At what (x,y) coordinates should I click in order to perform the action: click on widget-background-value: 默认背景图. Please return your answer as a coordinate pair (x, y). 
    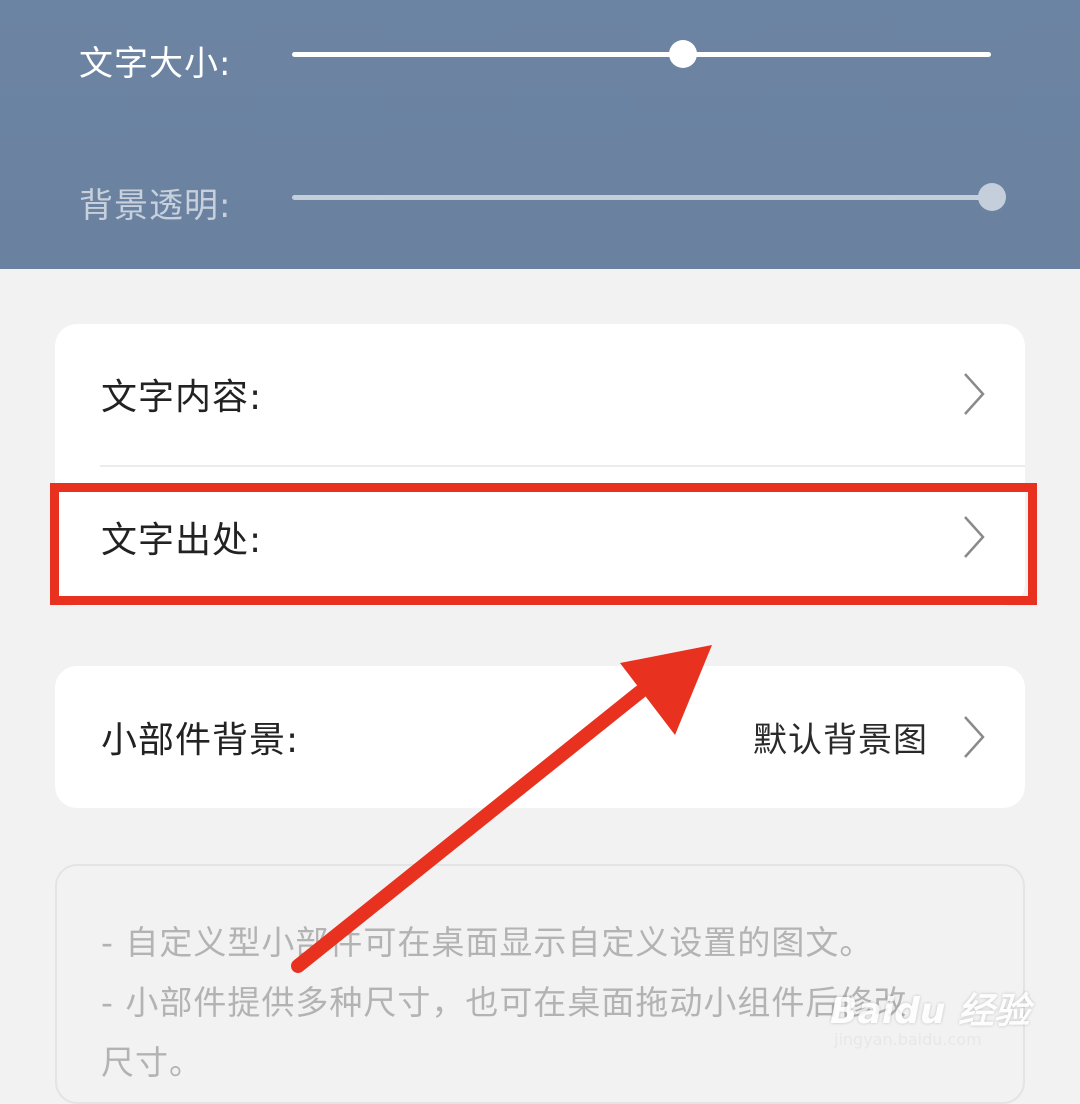
    Looking at the image, I should click on (840, 740).